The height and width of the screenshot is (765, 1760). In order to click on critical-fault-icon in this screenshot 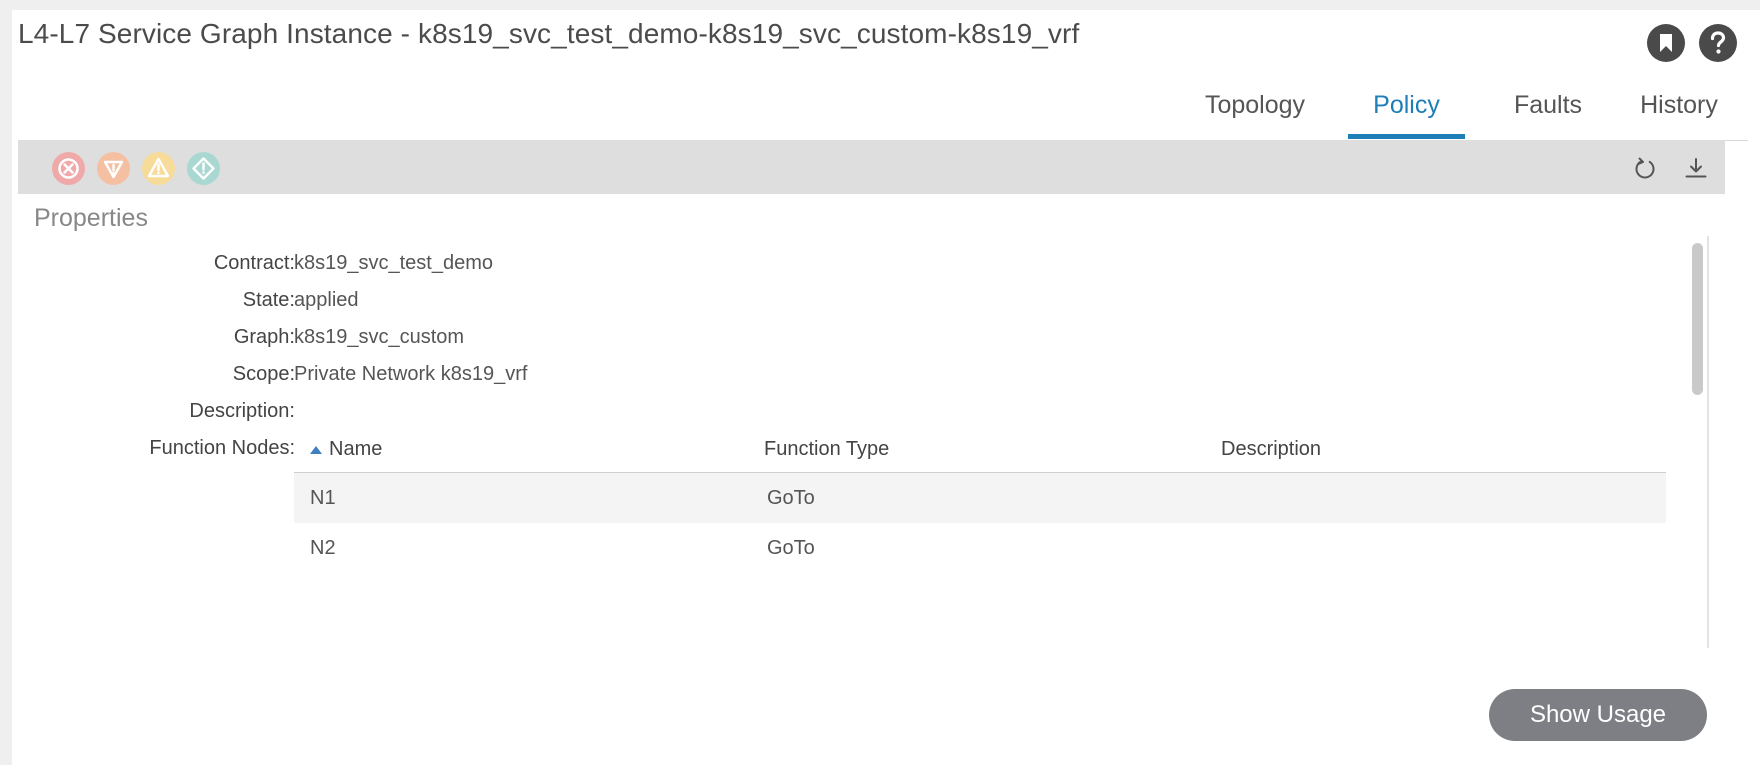, I will do `click(68, 168)`.